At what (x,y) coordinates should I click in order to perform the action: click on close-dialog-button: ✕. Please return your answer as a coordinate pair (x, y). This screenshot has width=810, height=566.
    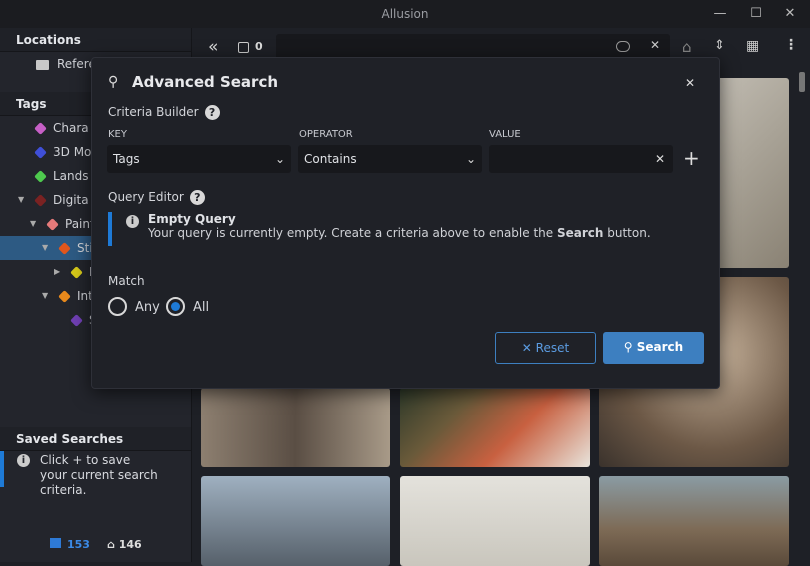
    Looking at the image, I should click on (690, 83).